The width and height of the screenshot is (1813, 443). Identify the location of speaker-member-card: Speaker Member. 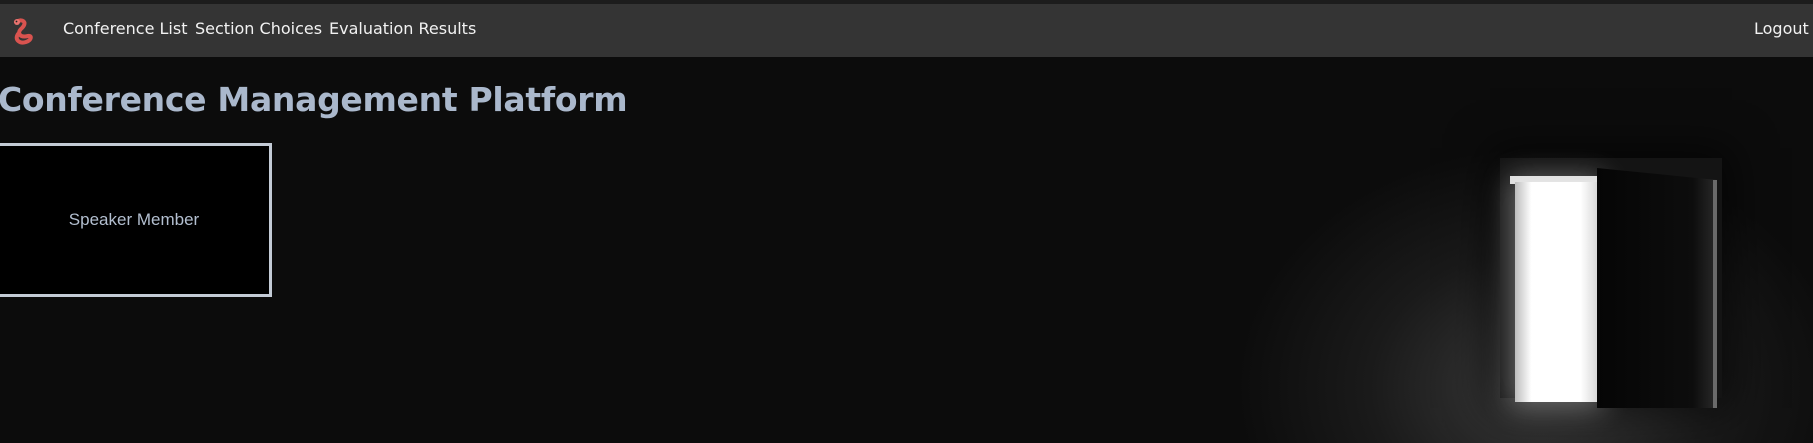
(136, 220).